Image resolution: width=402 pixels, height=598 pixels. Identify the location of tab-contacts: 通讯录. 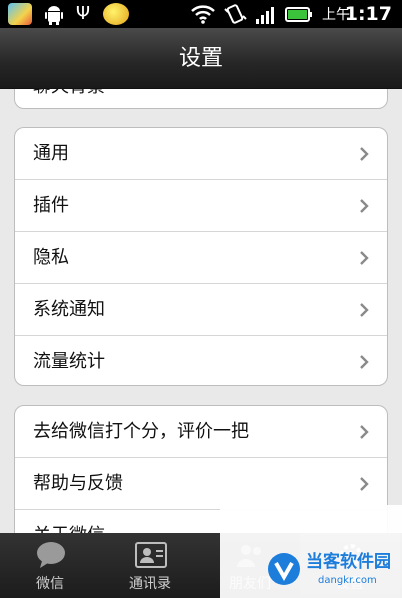
(150, 565).